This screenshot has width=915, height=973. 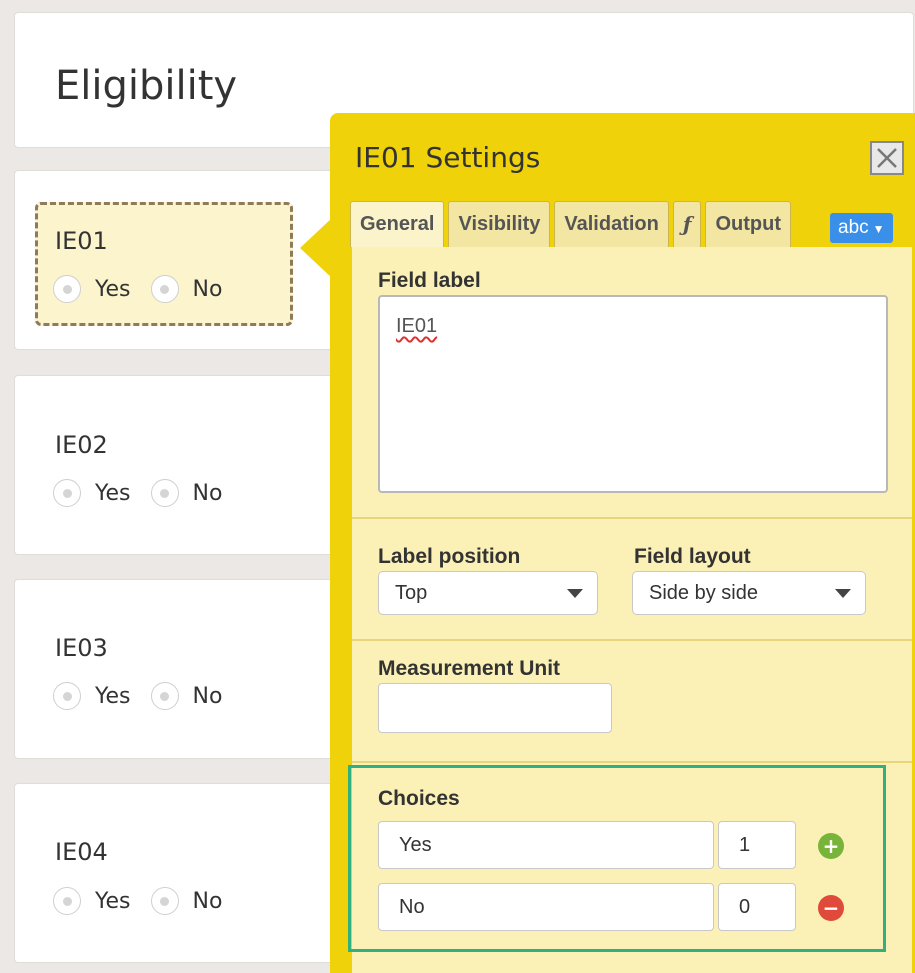 I want to click on choices-highlight-box, so click(x=617, y=858).